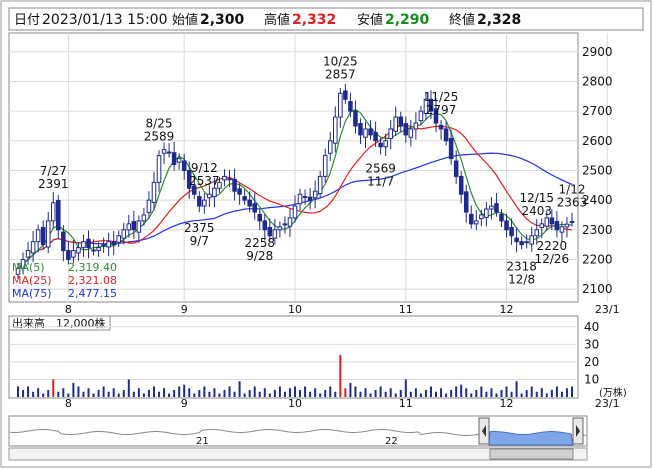 Image resolution: width=653 pixels, height=470 pixels. Describe the element at coordinates (441, 110) in the screenshot. I see `annotation-line2: 2797` at that location.